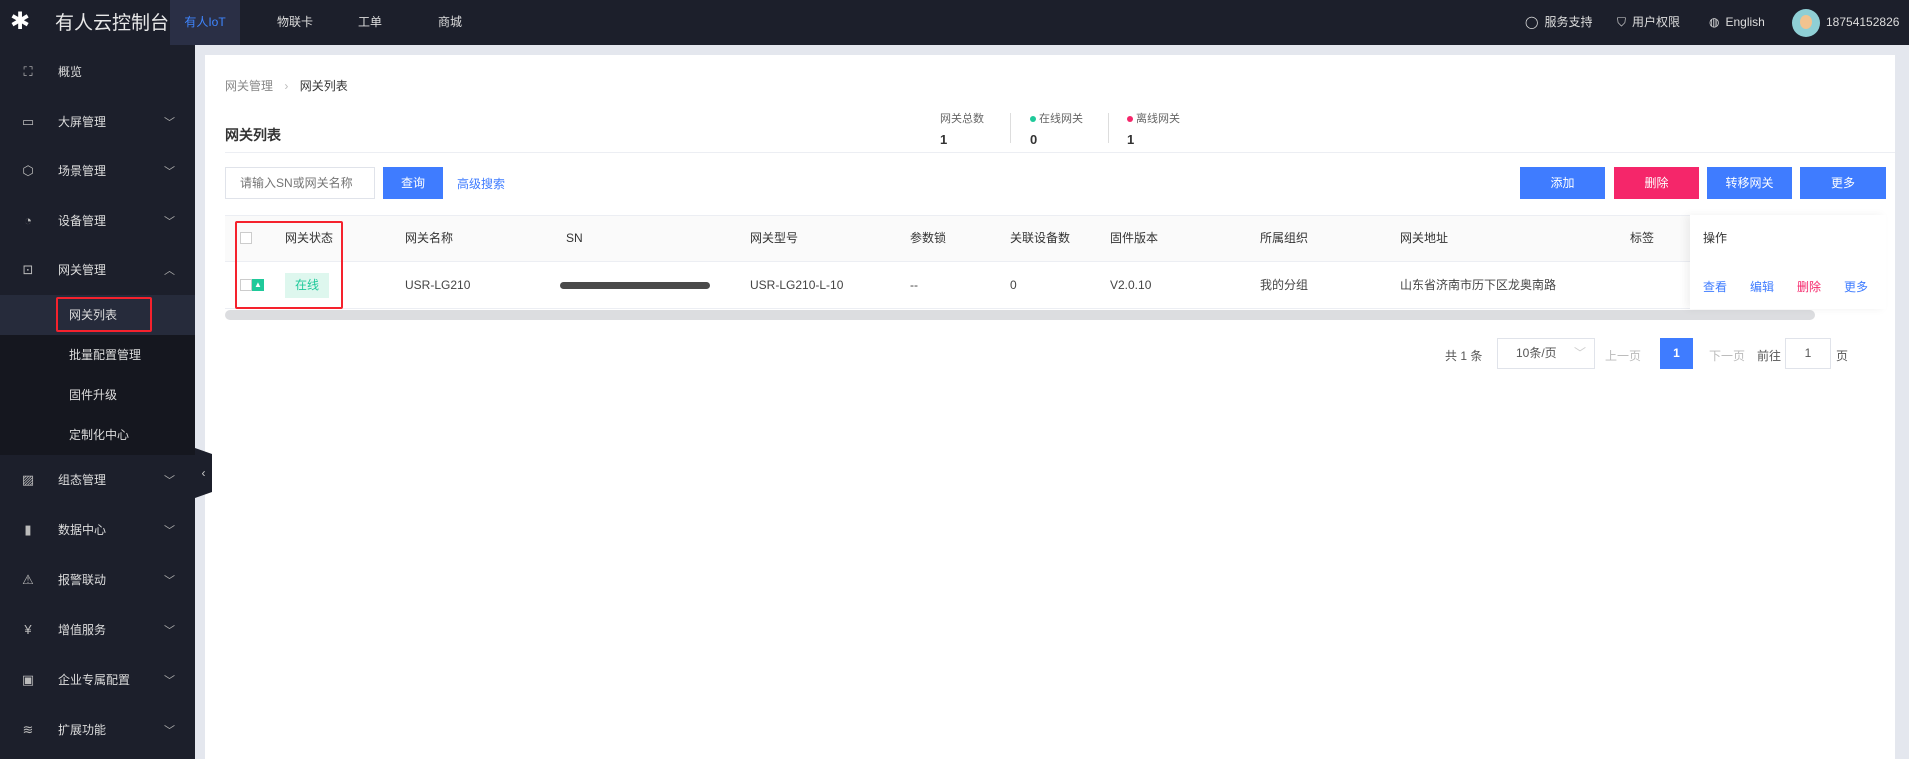  What do you see at coordinates (413, 183) in the screenshot?
I see `query-button: 查询` at bounding box center [413, 183].